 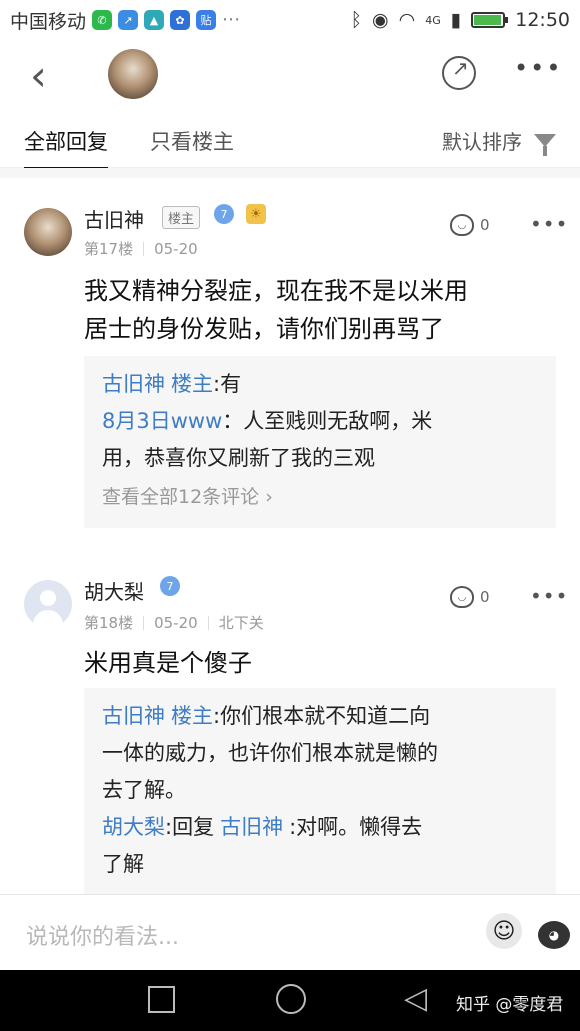 What do you see at coordinates (380, 20) in the screenshot?
I see `eye-icon: ◉` at bounding box center [380, 20].